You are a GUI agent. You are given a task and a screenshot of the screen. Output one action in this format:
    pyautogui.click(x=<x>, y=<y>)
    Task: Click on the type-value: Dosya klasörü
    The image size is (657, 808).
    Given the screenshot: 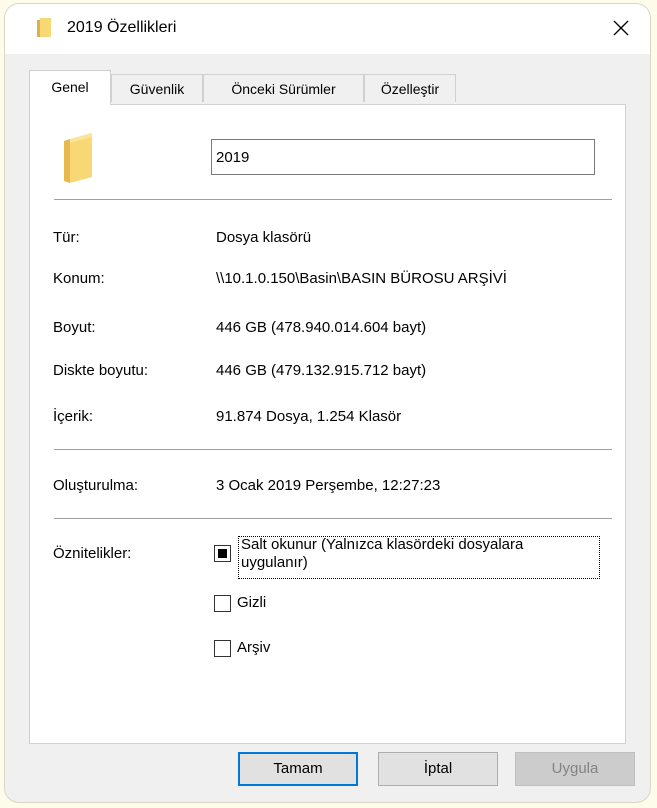 What is the action you would take?
    pyautogui.click(x=264, y=237)
    